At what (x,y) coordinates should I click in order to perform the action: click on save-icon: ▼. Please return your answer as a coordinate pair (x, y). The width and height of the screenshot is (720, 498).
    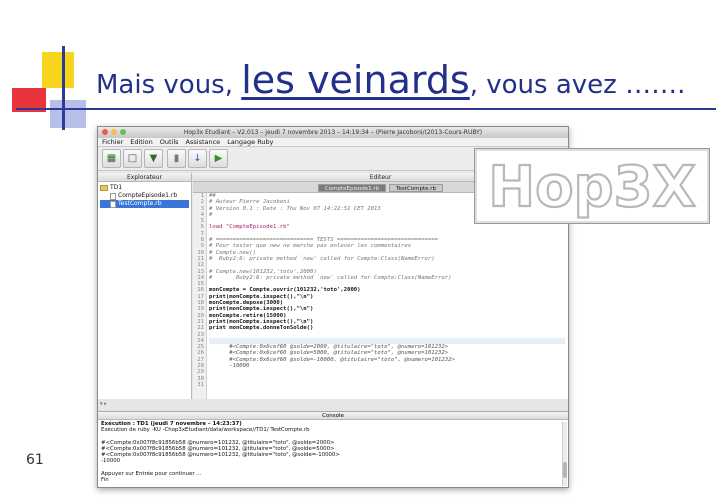
    Looking at the image, I should click on (153, 158).